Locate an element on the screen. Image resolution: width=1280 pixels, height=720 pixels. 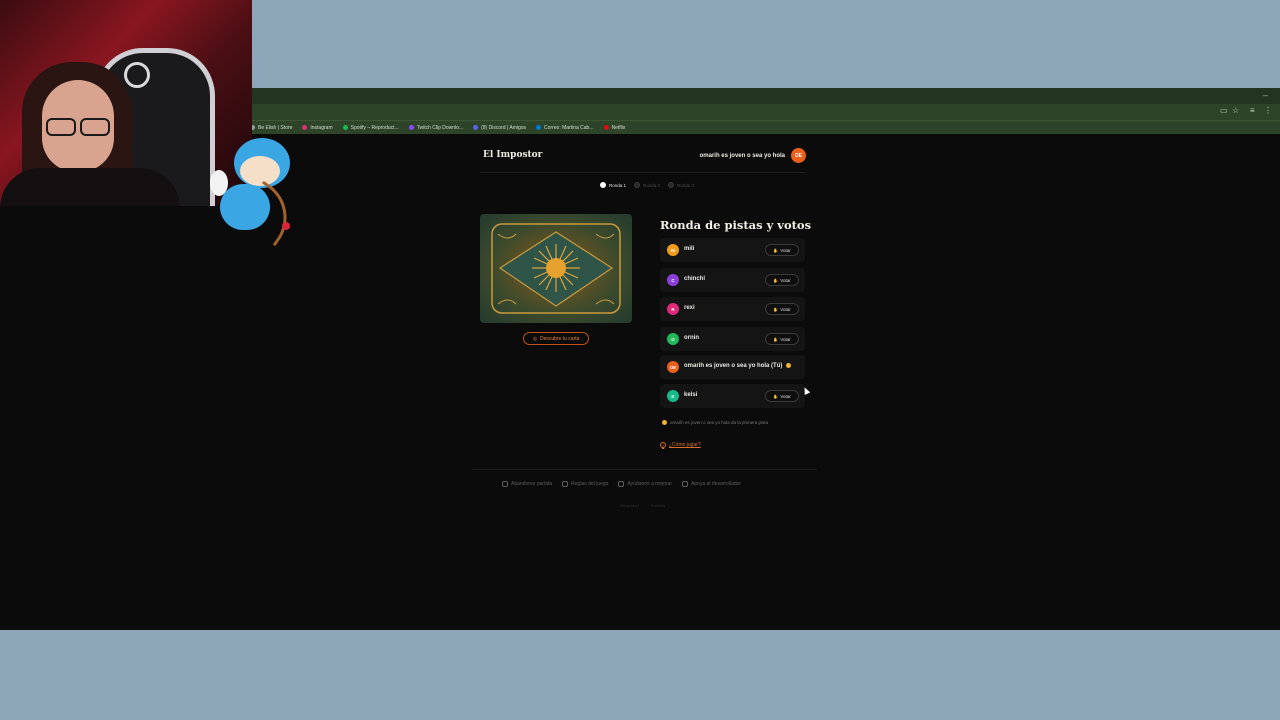
eye-icon: ◎ is located at coordinates (534, 338).